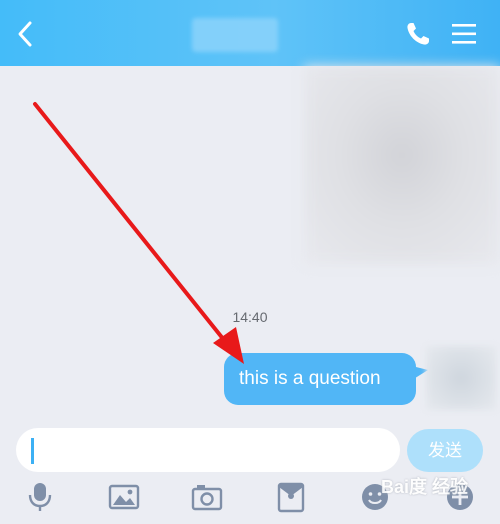  I want to click on microphone-icon, so click(40, 497).